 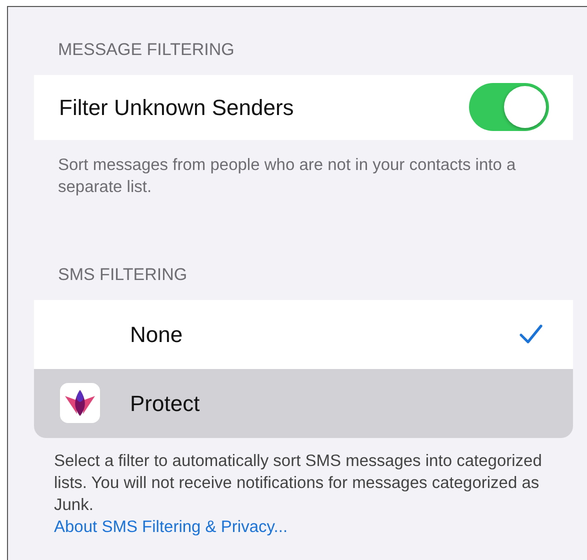 What do you see at coordinates (146, 50) in the screenshot?
I see `section-header: MESSAGE FILTERING` at bounding box center [146, 50].